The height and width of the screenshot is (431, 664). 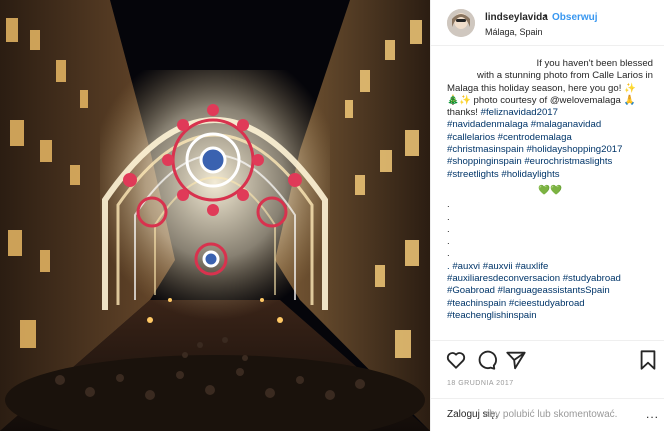 What do you see at coordinates (550, 125) in the screenshot?
I see `hashtag-link: #navidadenmalaga #malaganavidad` at bounding box center [550, 125].